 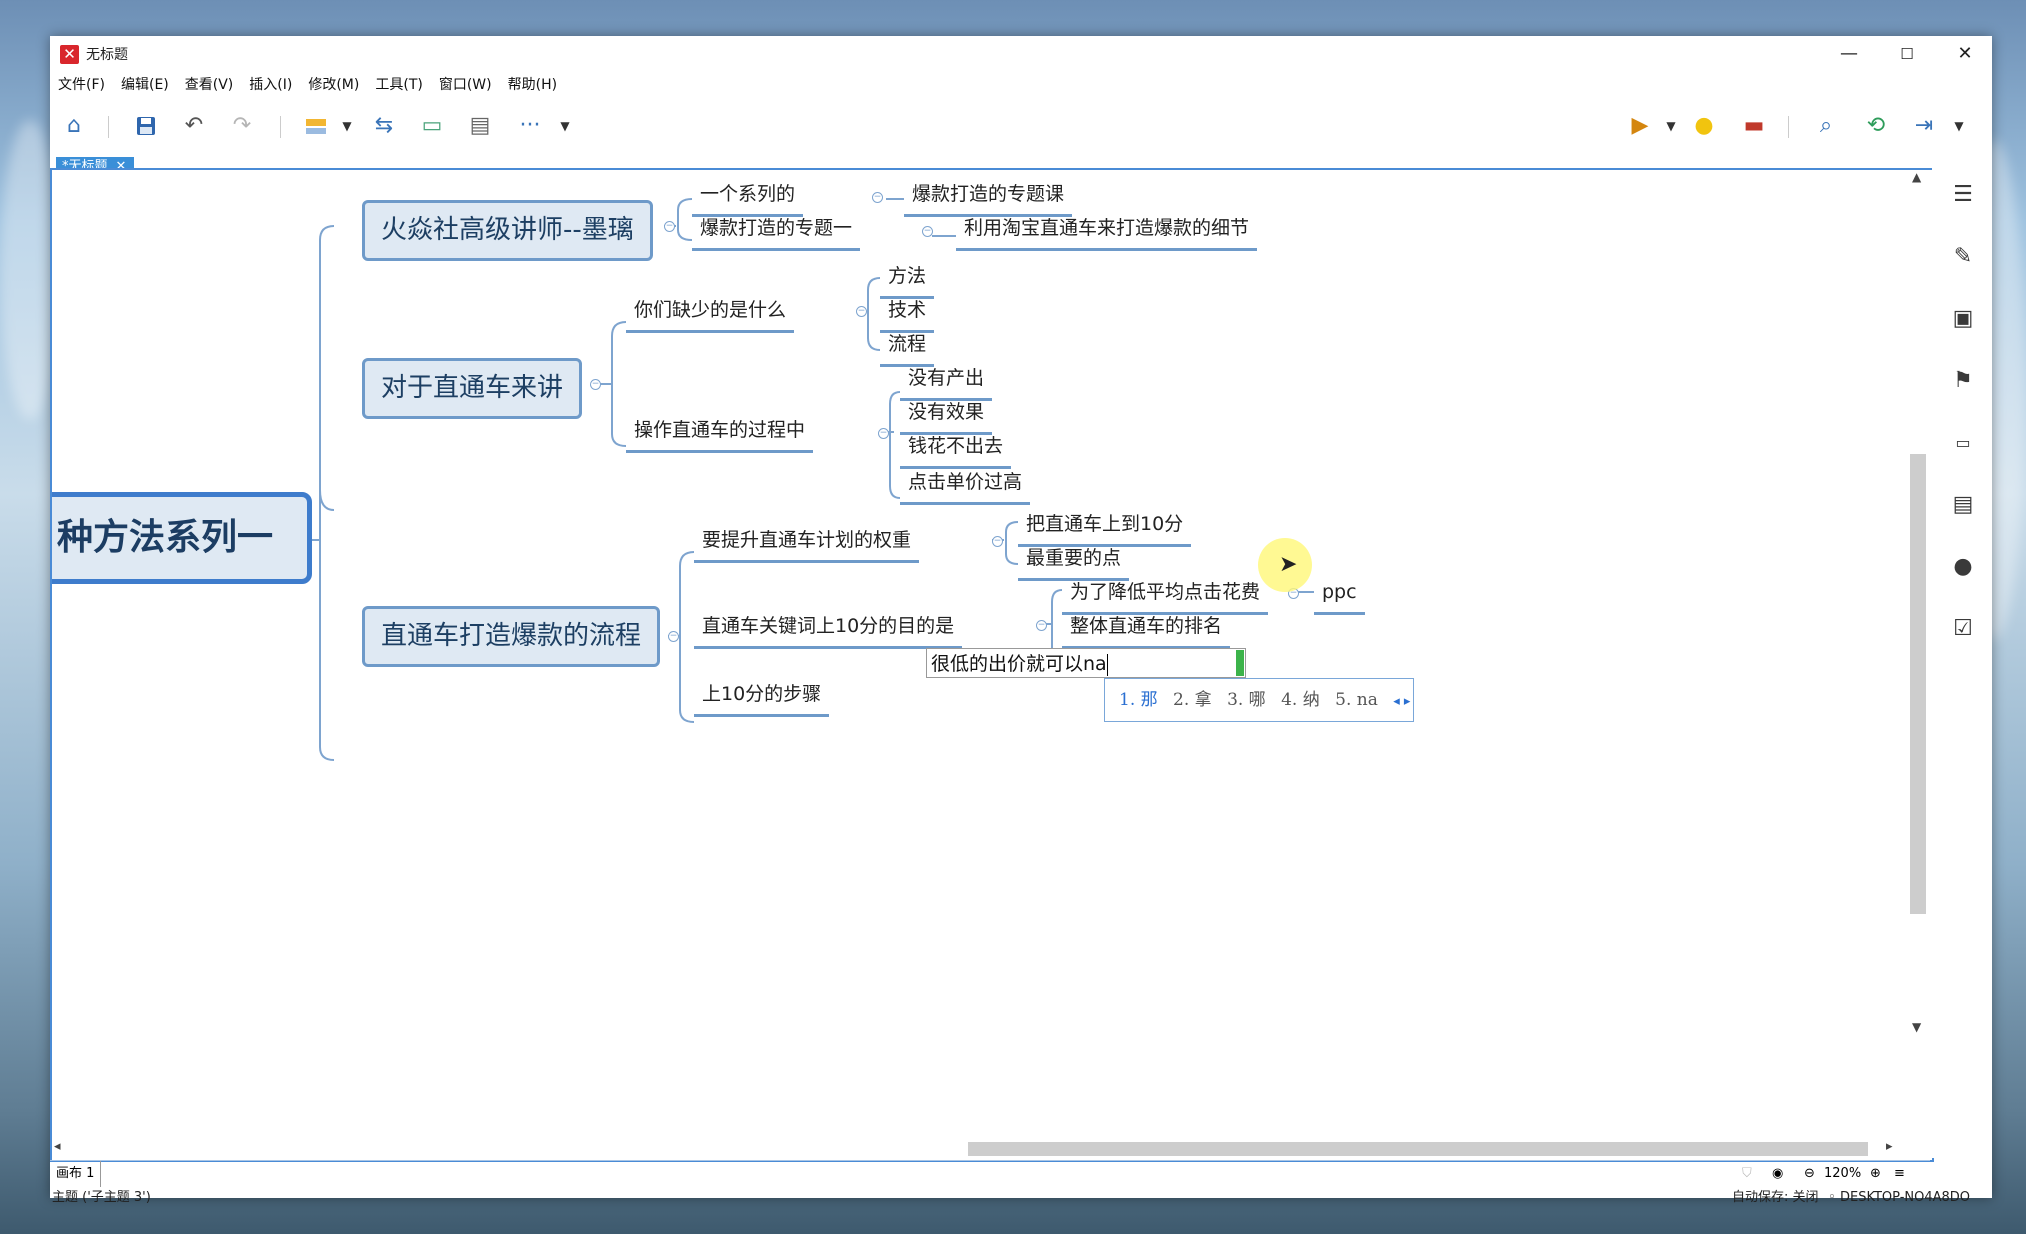 I want to click on horizontal-scrollbar: ◂ ▸, so click(x=978, y=1148).